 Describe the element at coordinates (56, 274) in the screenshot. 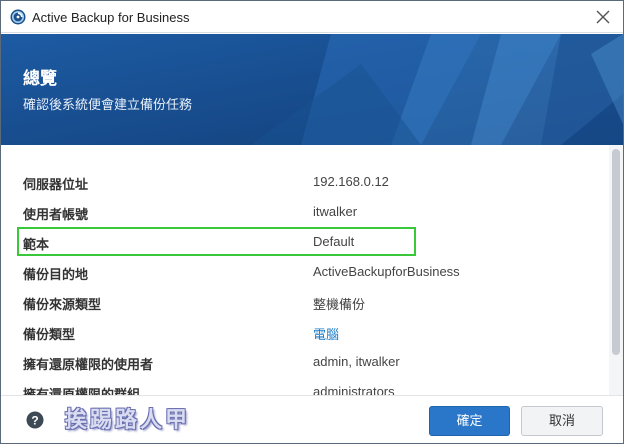

I see `row-label: 備份目的地` at that location.